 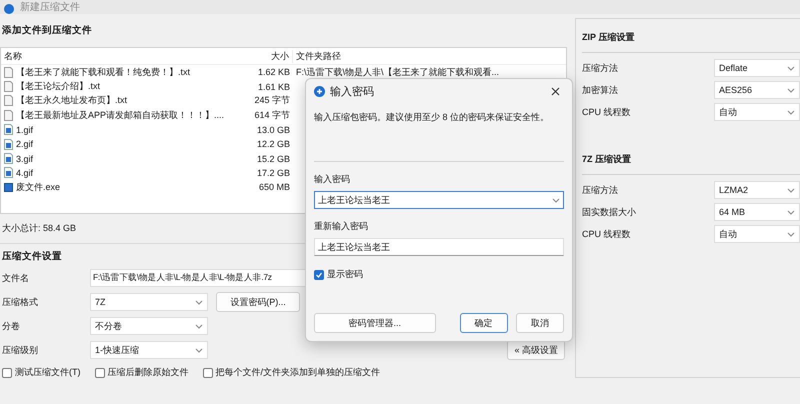 I want to click on file-size: 15.2 GB, so click(x=273, y=159).